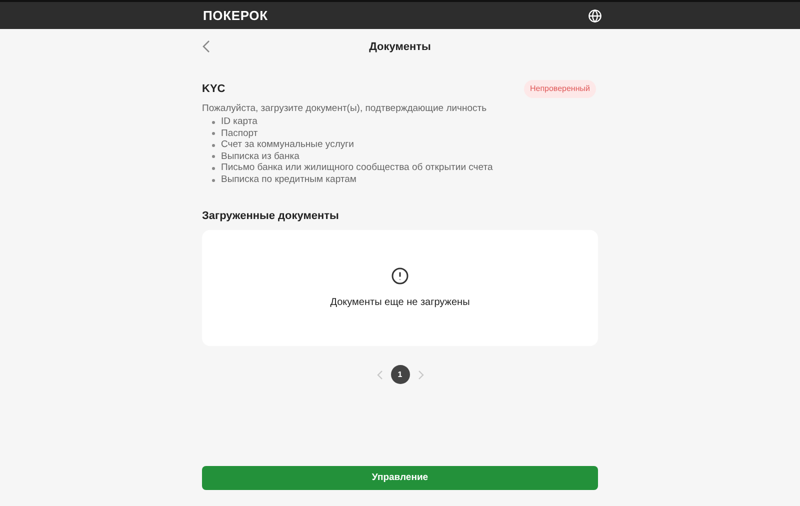 The width and height of the screenshot is (800, 506). What do you see at coordinates (207, 46) in the screenshot?
I see `back-button` at bounding box center [207, 46].